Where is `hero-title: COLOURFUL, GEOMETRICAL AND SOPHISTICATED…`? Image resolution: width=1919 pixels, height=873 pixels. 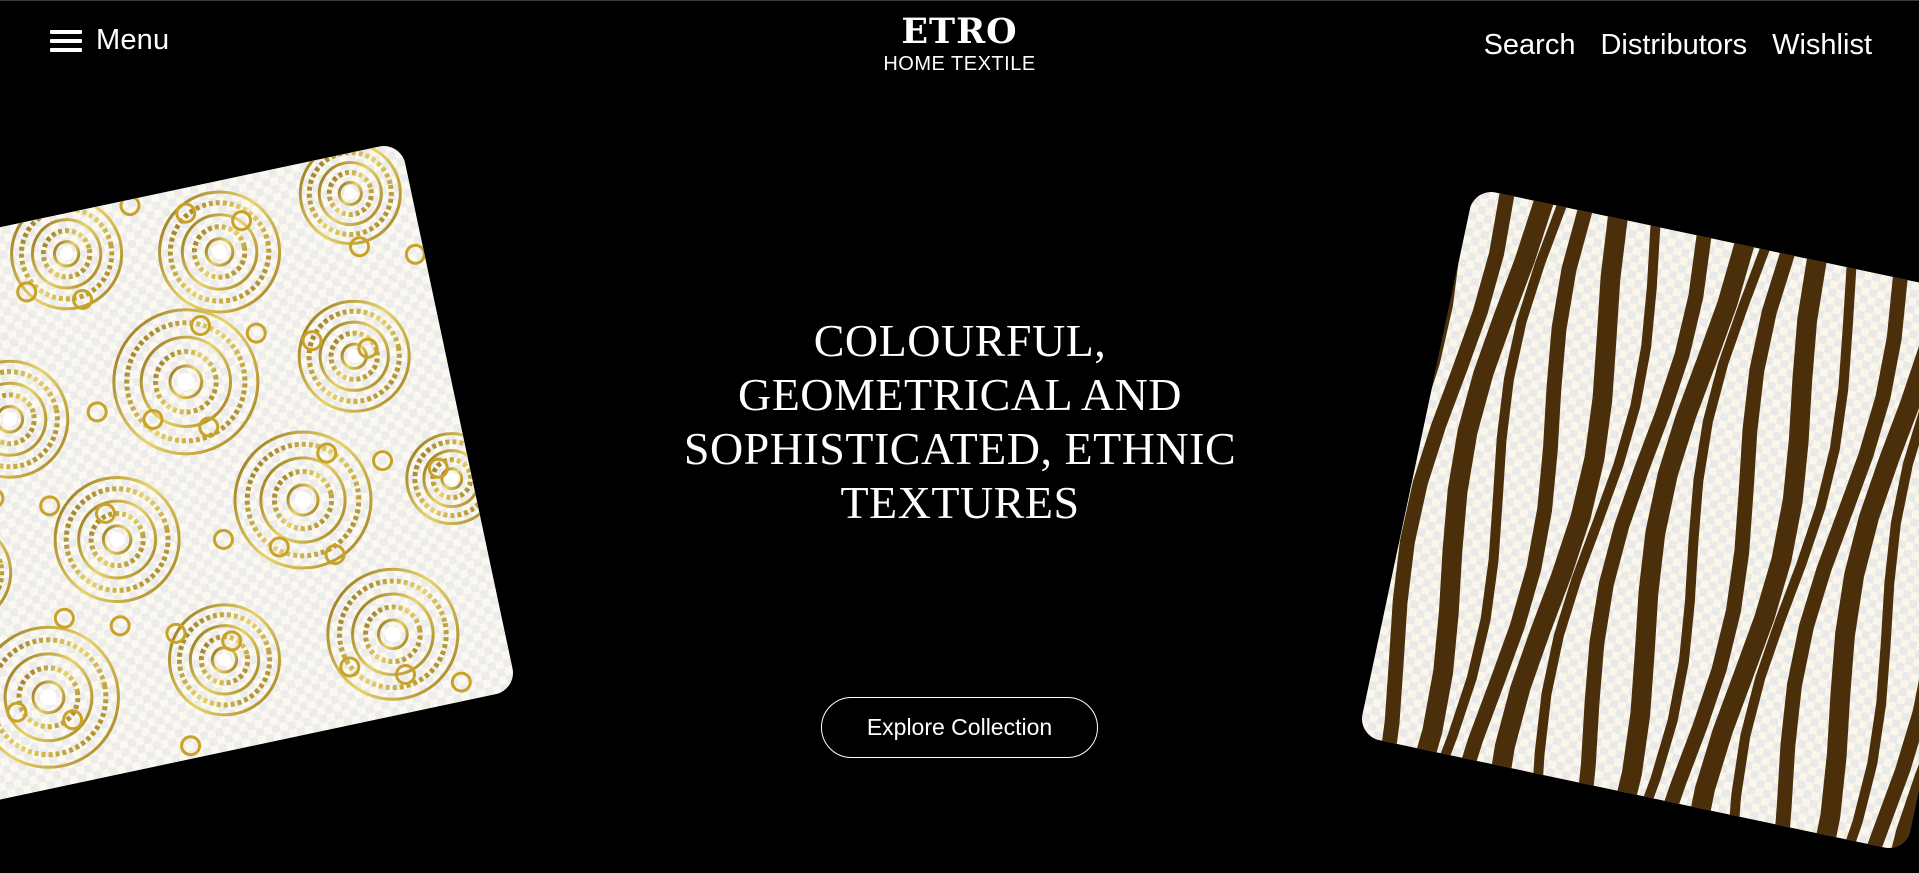 hero-title: COLOURFUL, GEOMETRICAL AND SOPHISTICATED… is located at coordinates (960, 422).